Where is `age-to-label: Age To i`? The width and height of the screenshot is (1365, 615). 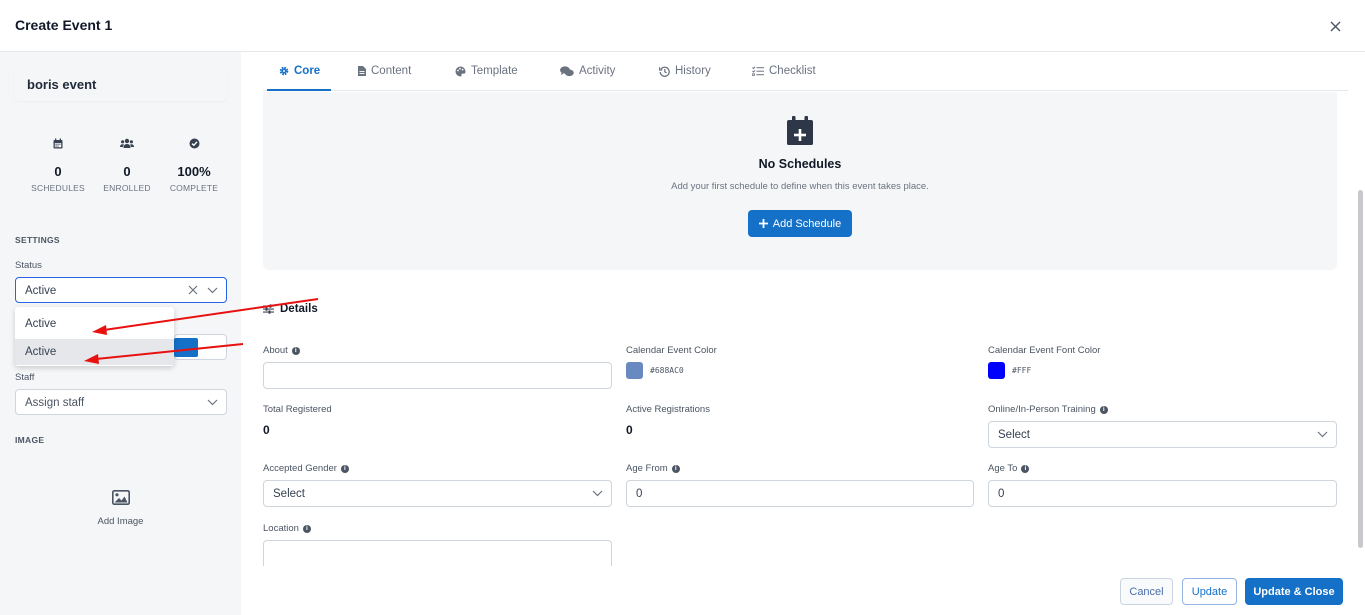
age-to-label: Age To i is located at coordinates (1009, 468).